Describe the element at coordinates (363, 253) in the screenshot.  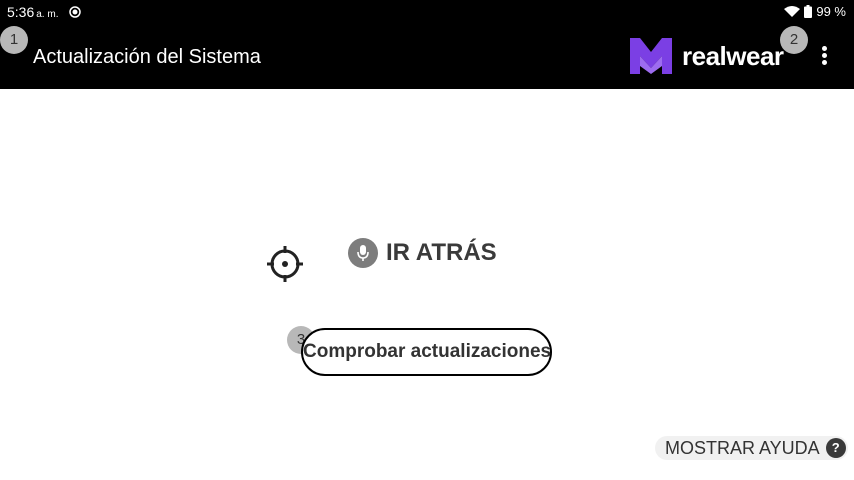
I see `microphone-icon` at that location.